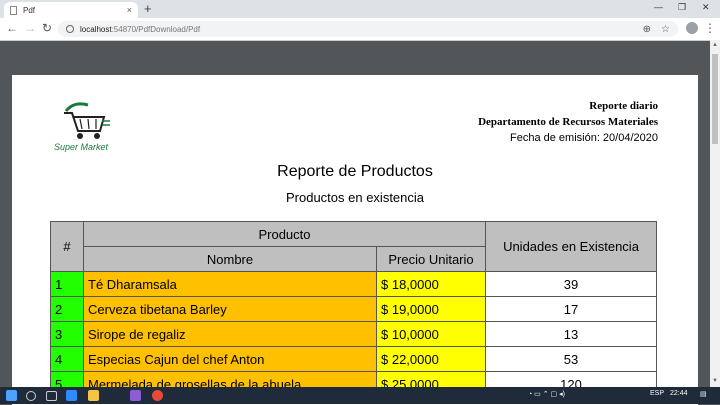  I want to click on product-name: Sirope de regaliz, so click(230, 334).